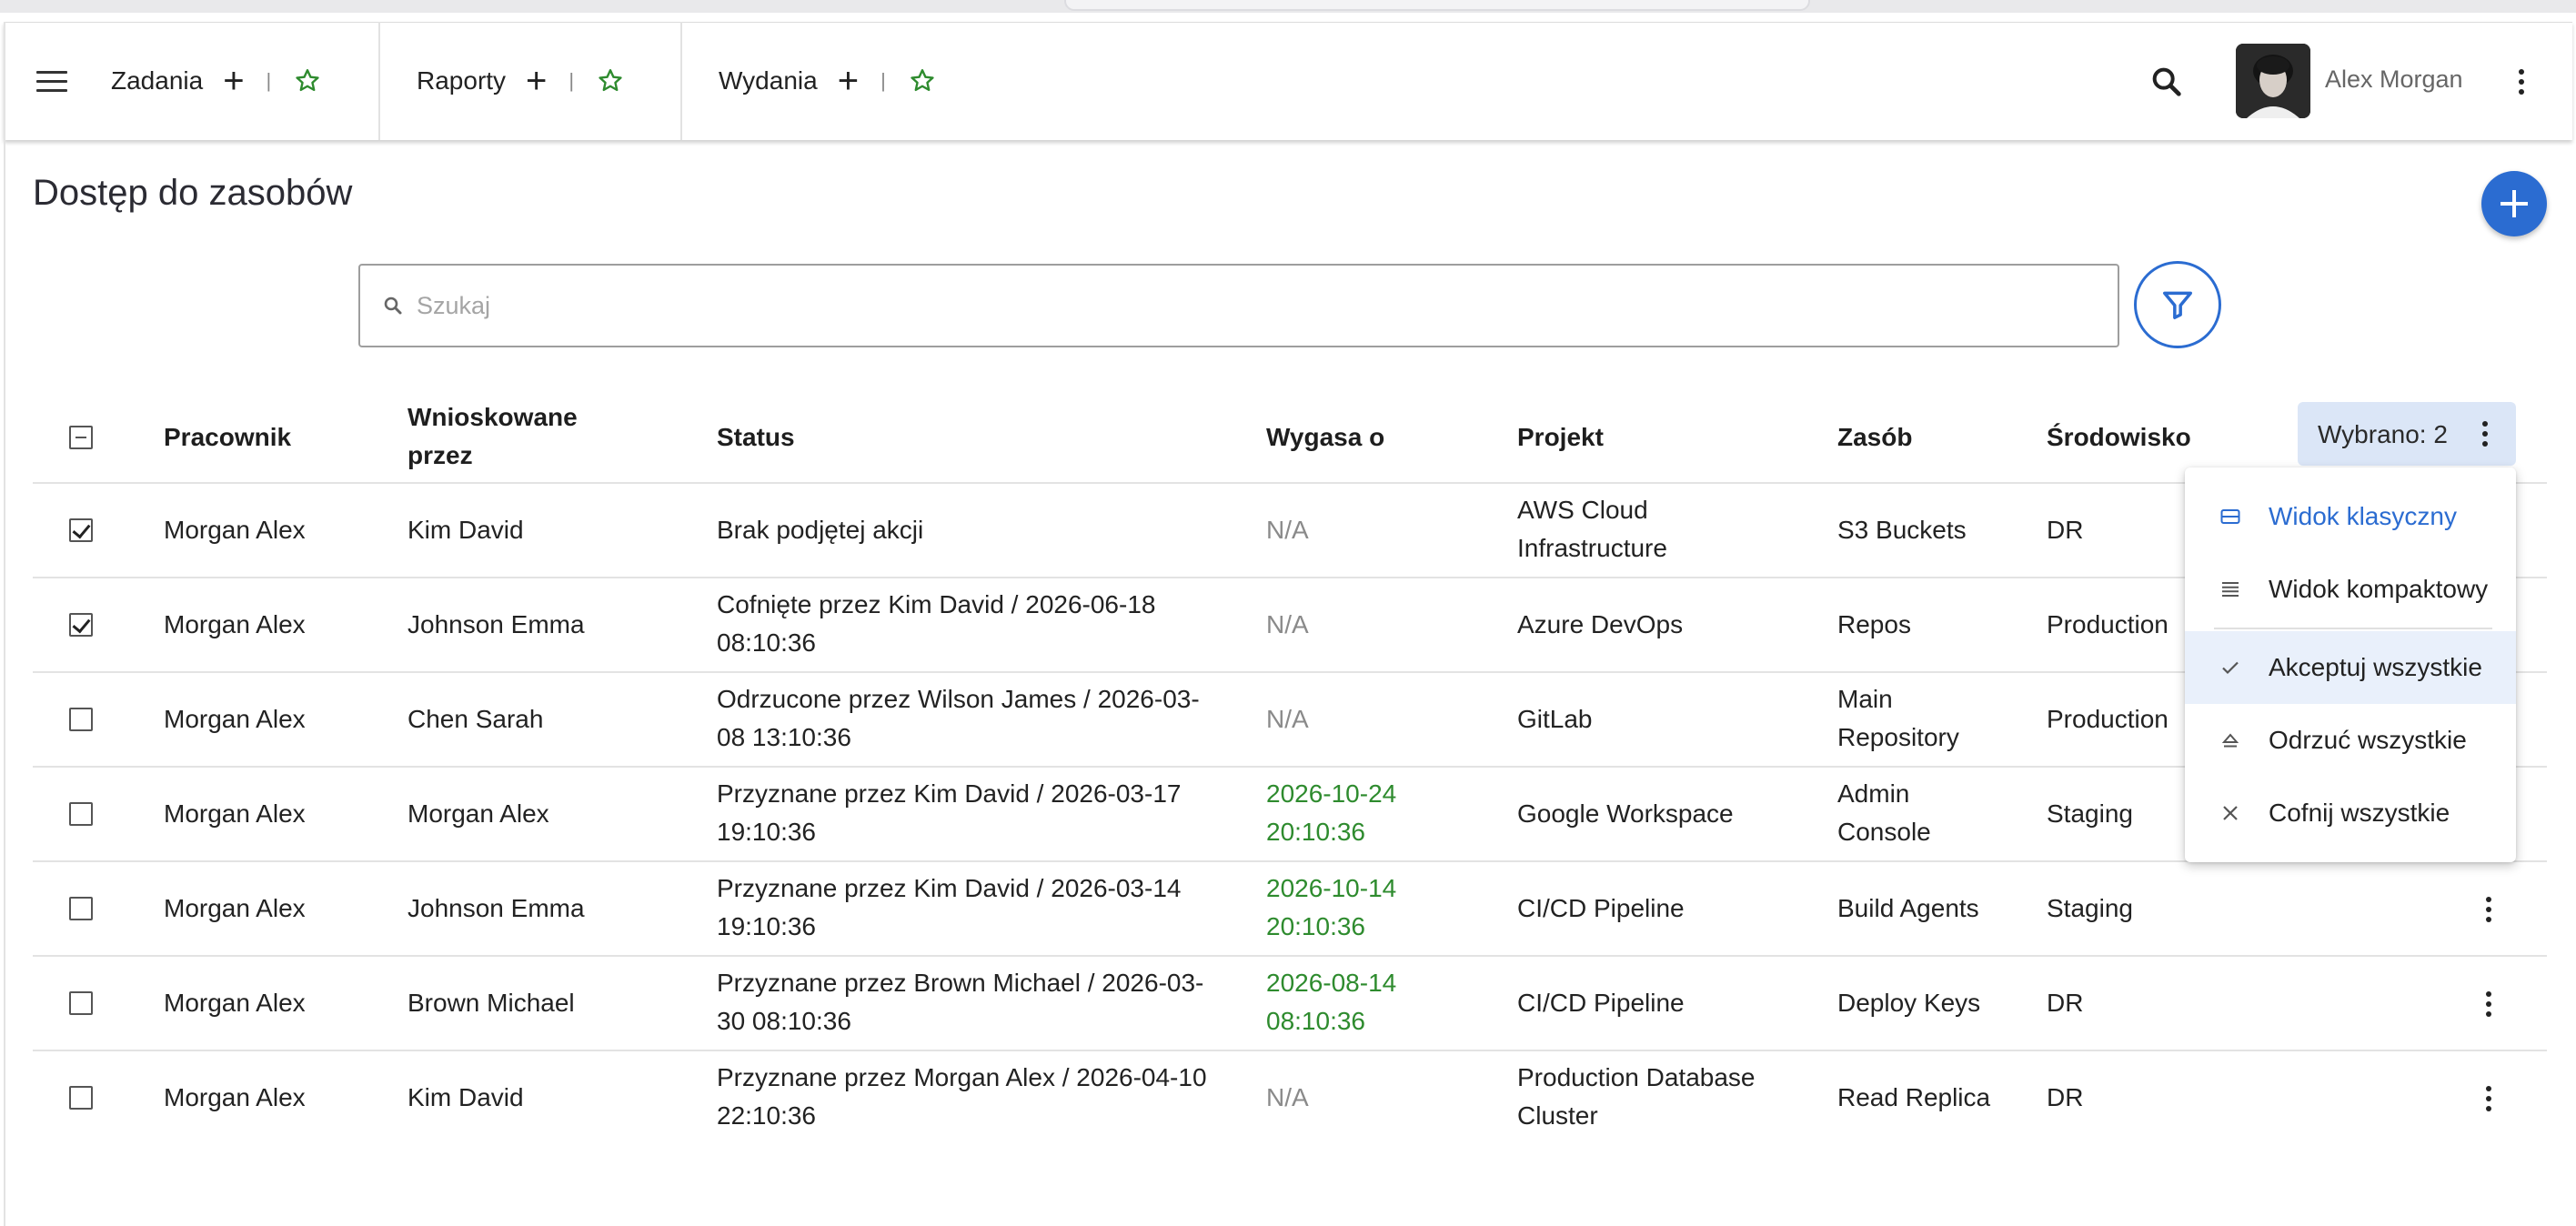 The height and width of the screenshot is (1226, 2576). What do you see at coordinates (1325, 437) in the screenshot?
I see `header-expires: Wygasa o` at bounding box center [1325, 437].